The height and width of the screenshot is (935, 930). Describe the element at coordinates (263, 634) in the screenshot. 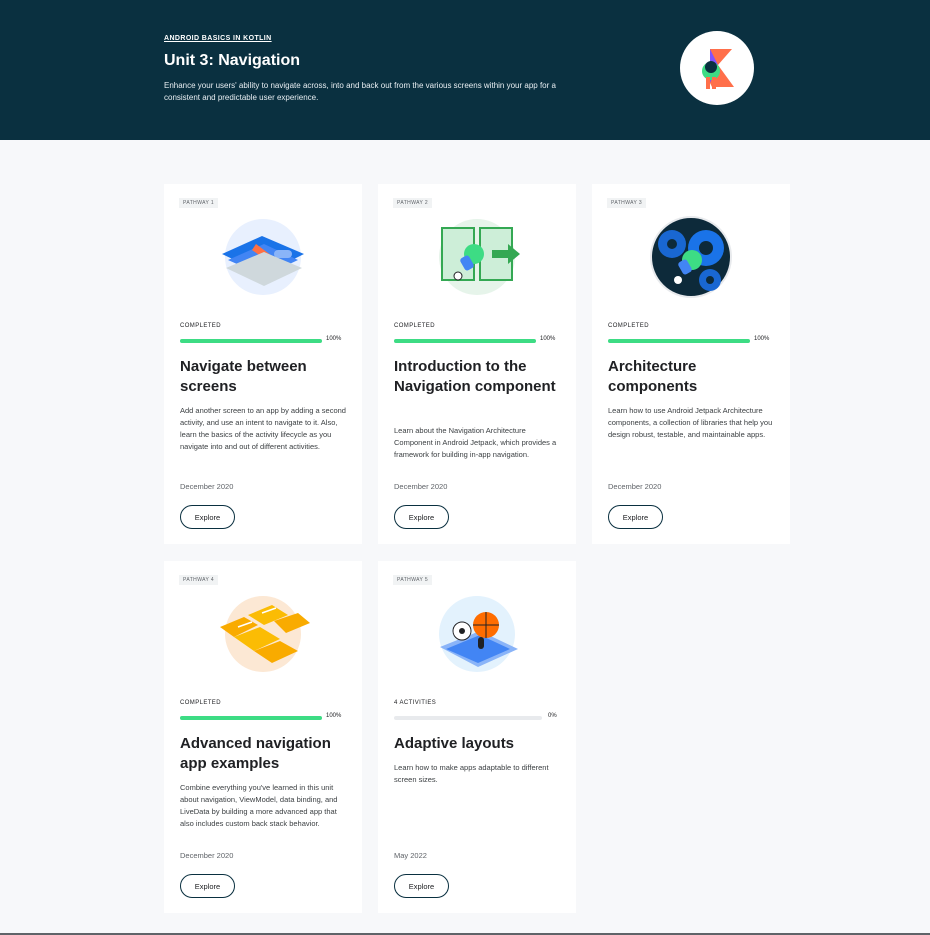

I see `cards-illustration-icon` at that location.